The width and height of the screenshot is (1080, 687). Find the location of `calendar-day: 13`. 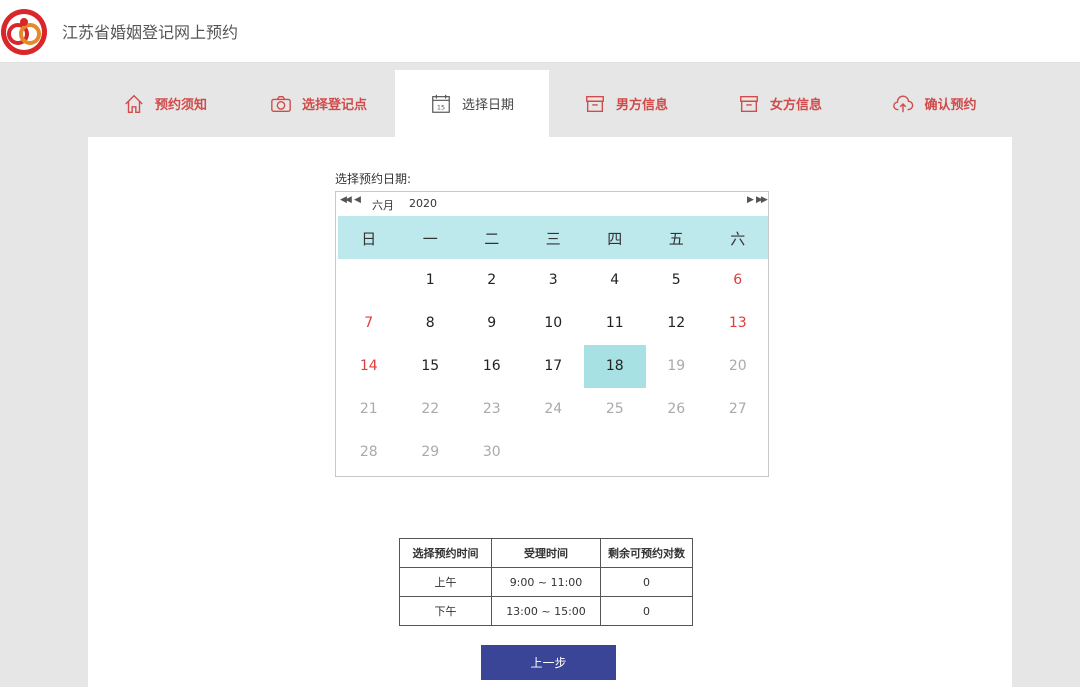

calendar-day: 13 is located at coordinates (738, 323).